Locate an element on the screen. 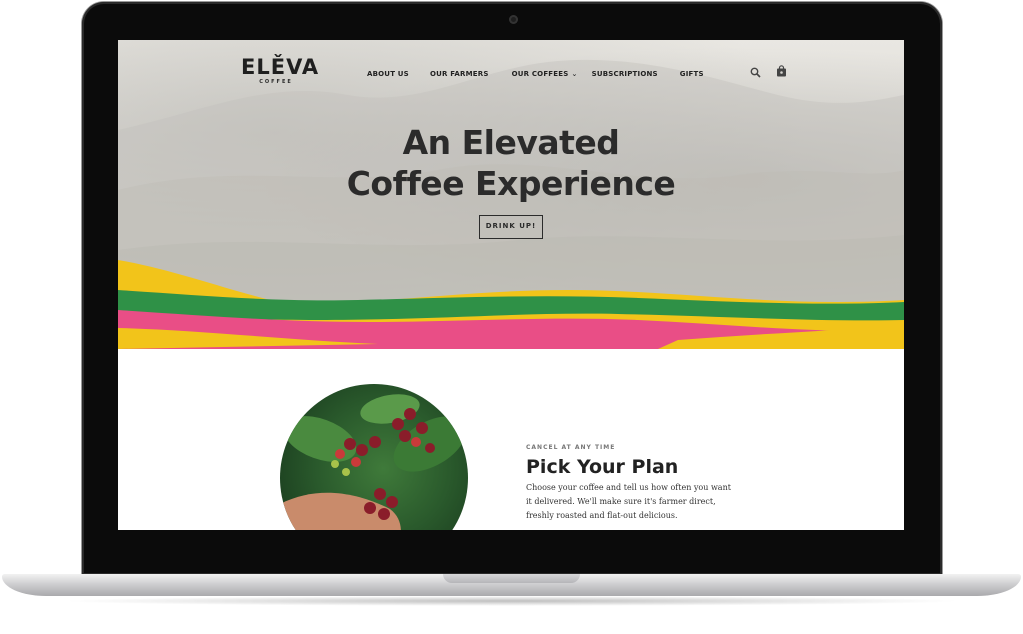 Image resolution: width=1023 pixels, height=634 pixels. nav-item-our-coffees-label: OUR COFFEES is located at coordinates (540, 74).